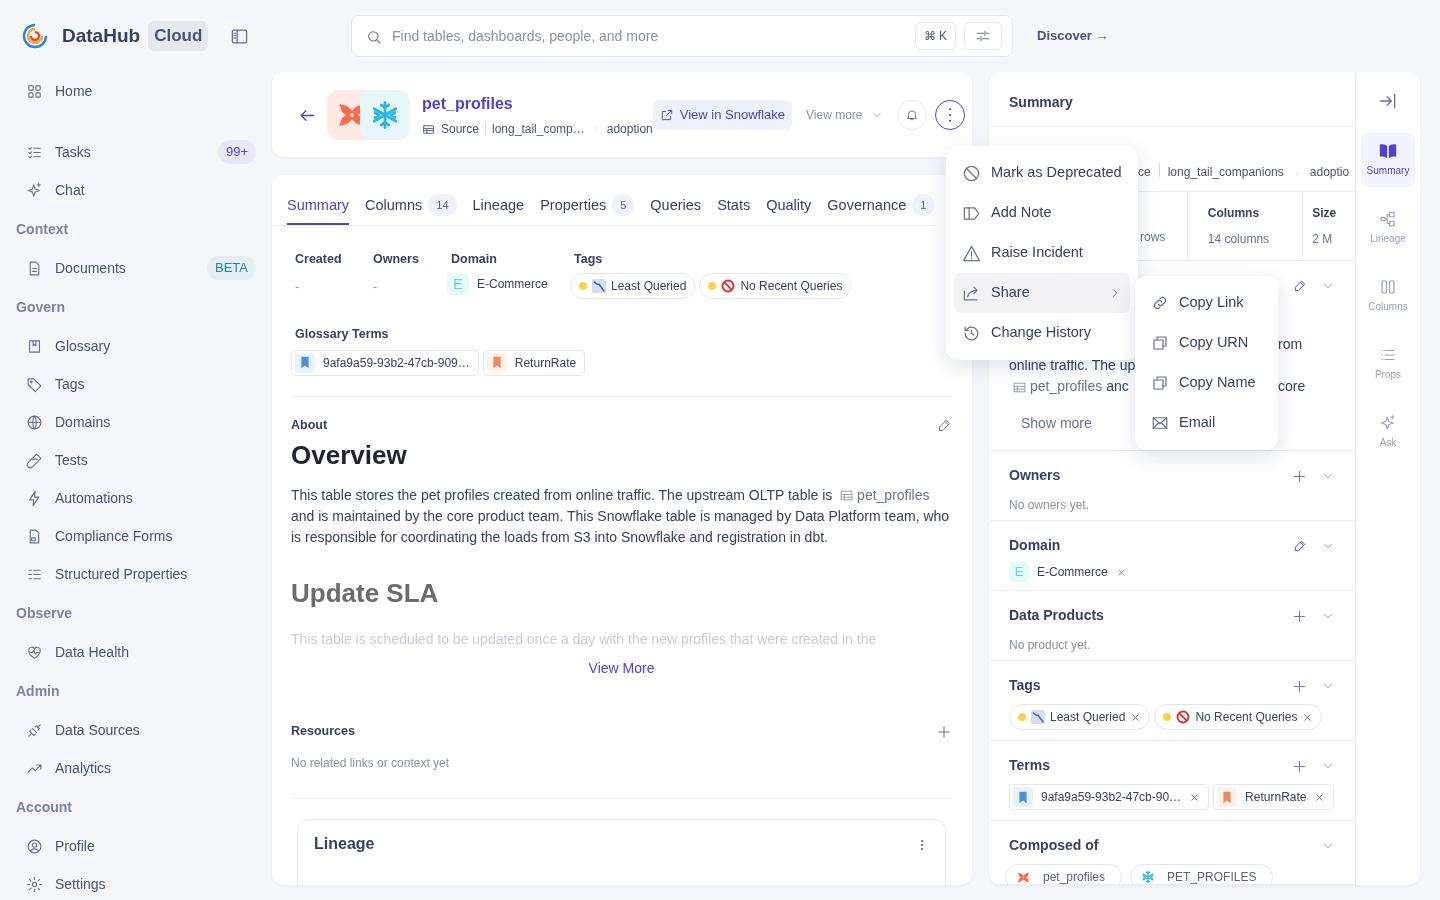  What do you see at coordinates (45, 613) in the screenshot?
I see `sidebar-section-label: Observe` at bounding box center [45, 613].